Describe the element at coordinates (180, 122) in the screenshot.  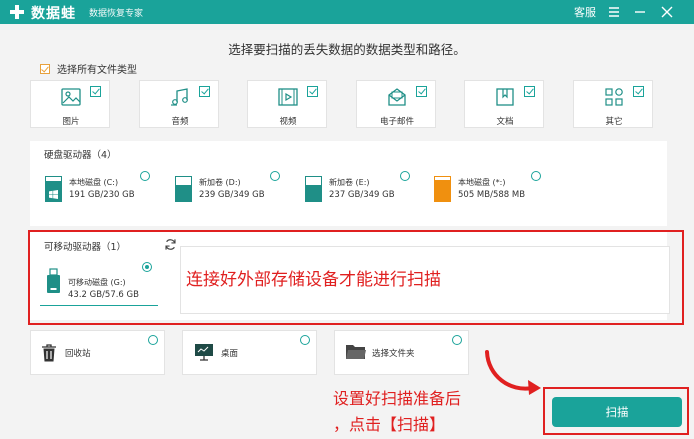
I see `file-type-label: 音频` at that location.